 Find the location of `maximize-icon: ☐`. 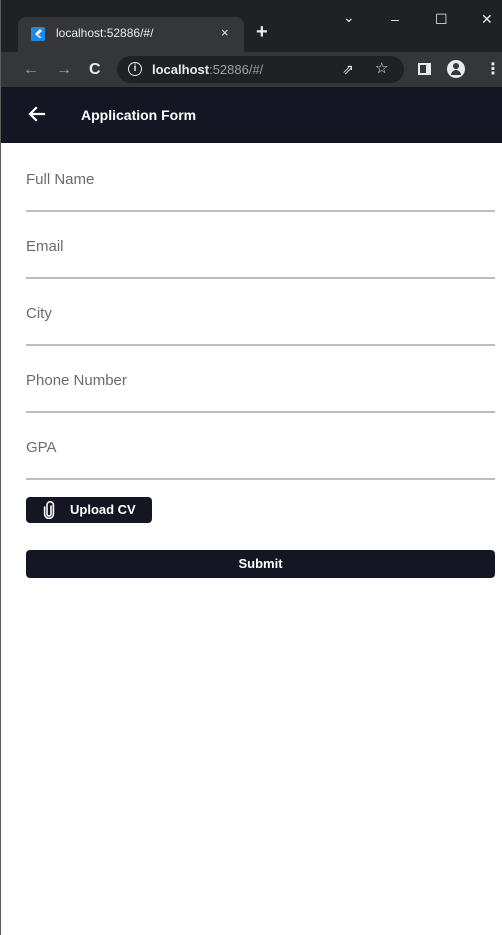

maximize-icon: ☐ is located at coordinates (441, 19).